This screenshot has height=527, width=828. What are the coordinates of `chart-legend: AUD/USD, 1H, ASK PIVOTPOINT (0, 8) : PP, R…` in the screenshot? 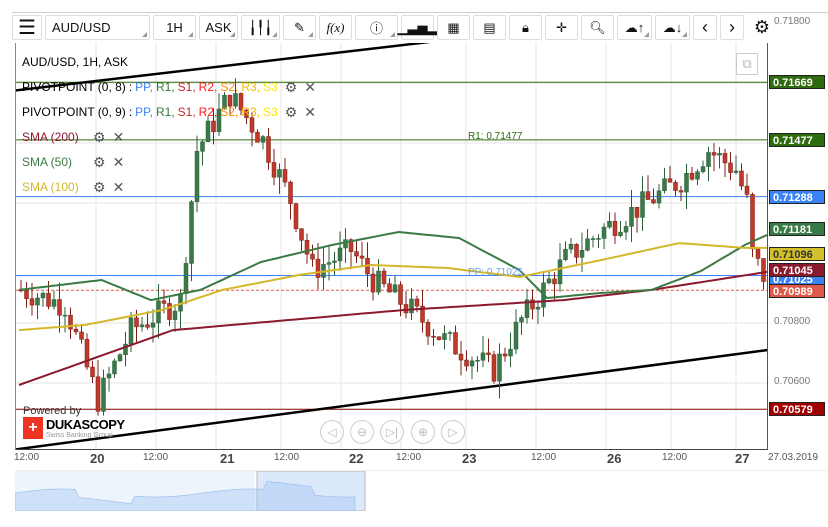 It's located at (169, 125).